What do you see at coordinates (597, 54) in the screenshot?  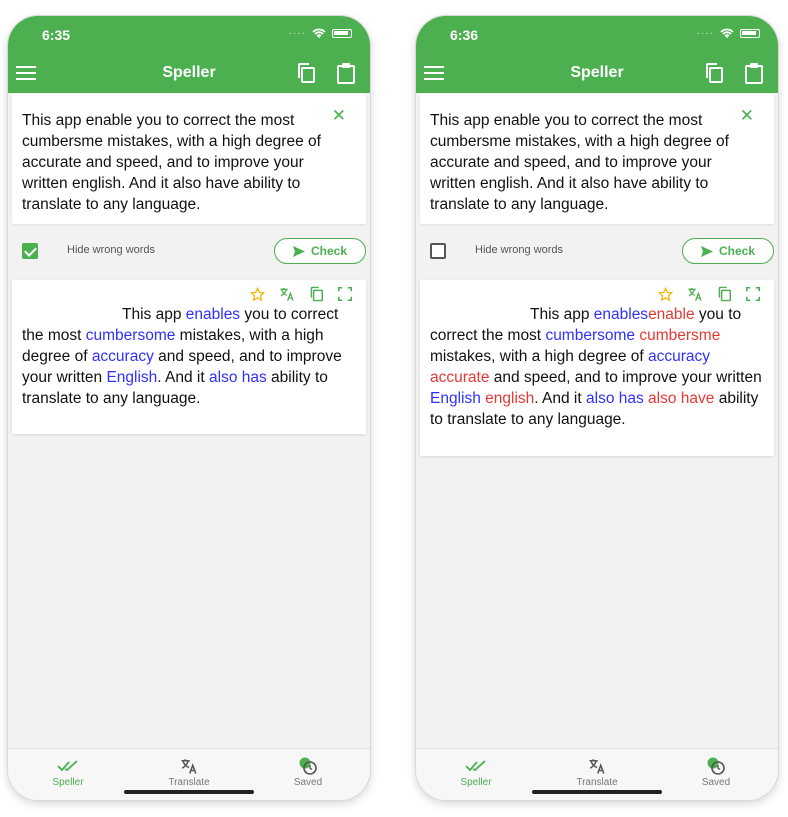 I see `app-bar: 6:36 ···· Speller` at bounding box center [597, 54].